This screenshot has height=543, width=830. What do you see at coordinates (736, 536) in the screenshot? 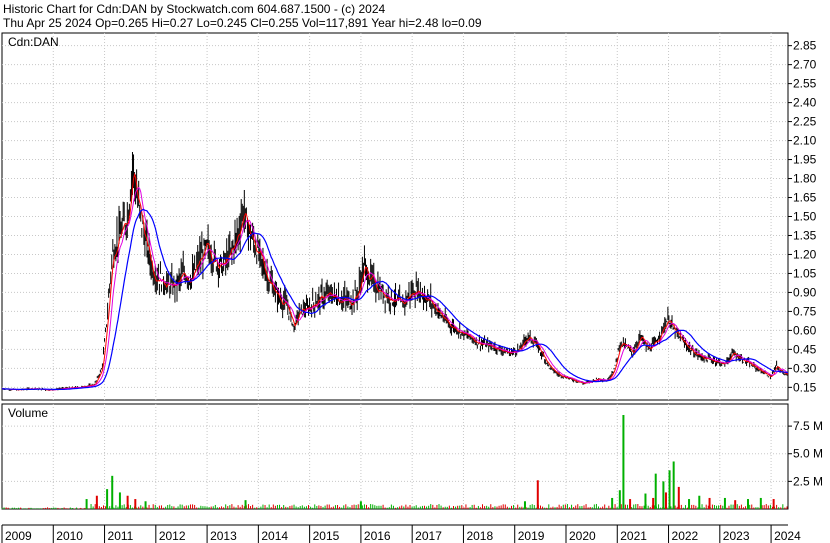
I see `x-tick-label: 2023` at bounding box center [736, 536].